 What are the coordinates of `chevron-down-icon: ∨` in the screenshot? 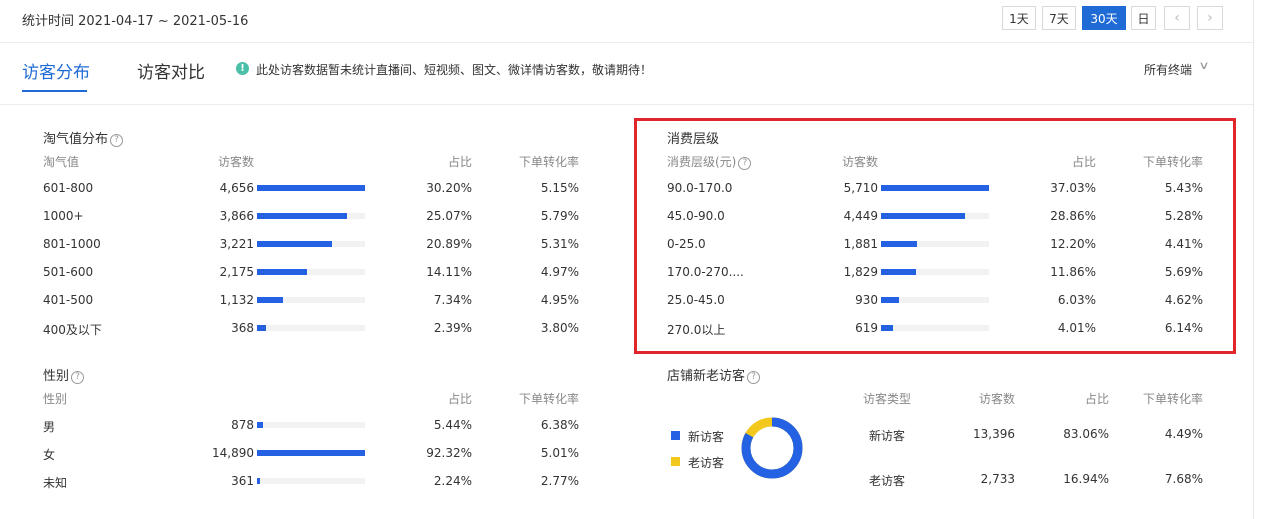 It's located at (1203, 65).